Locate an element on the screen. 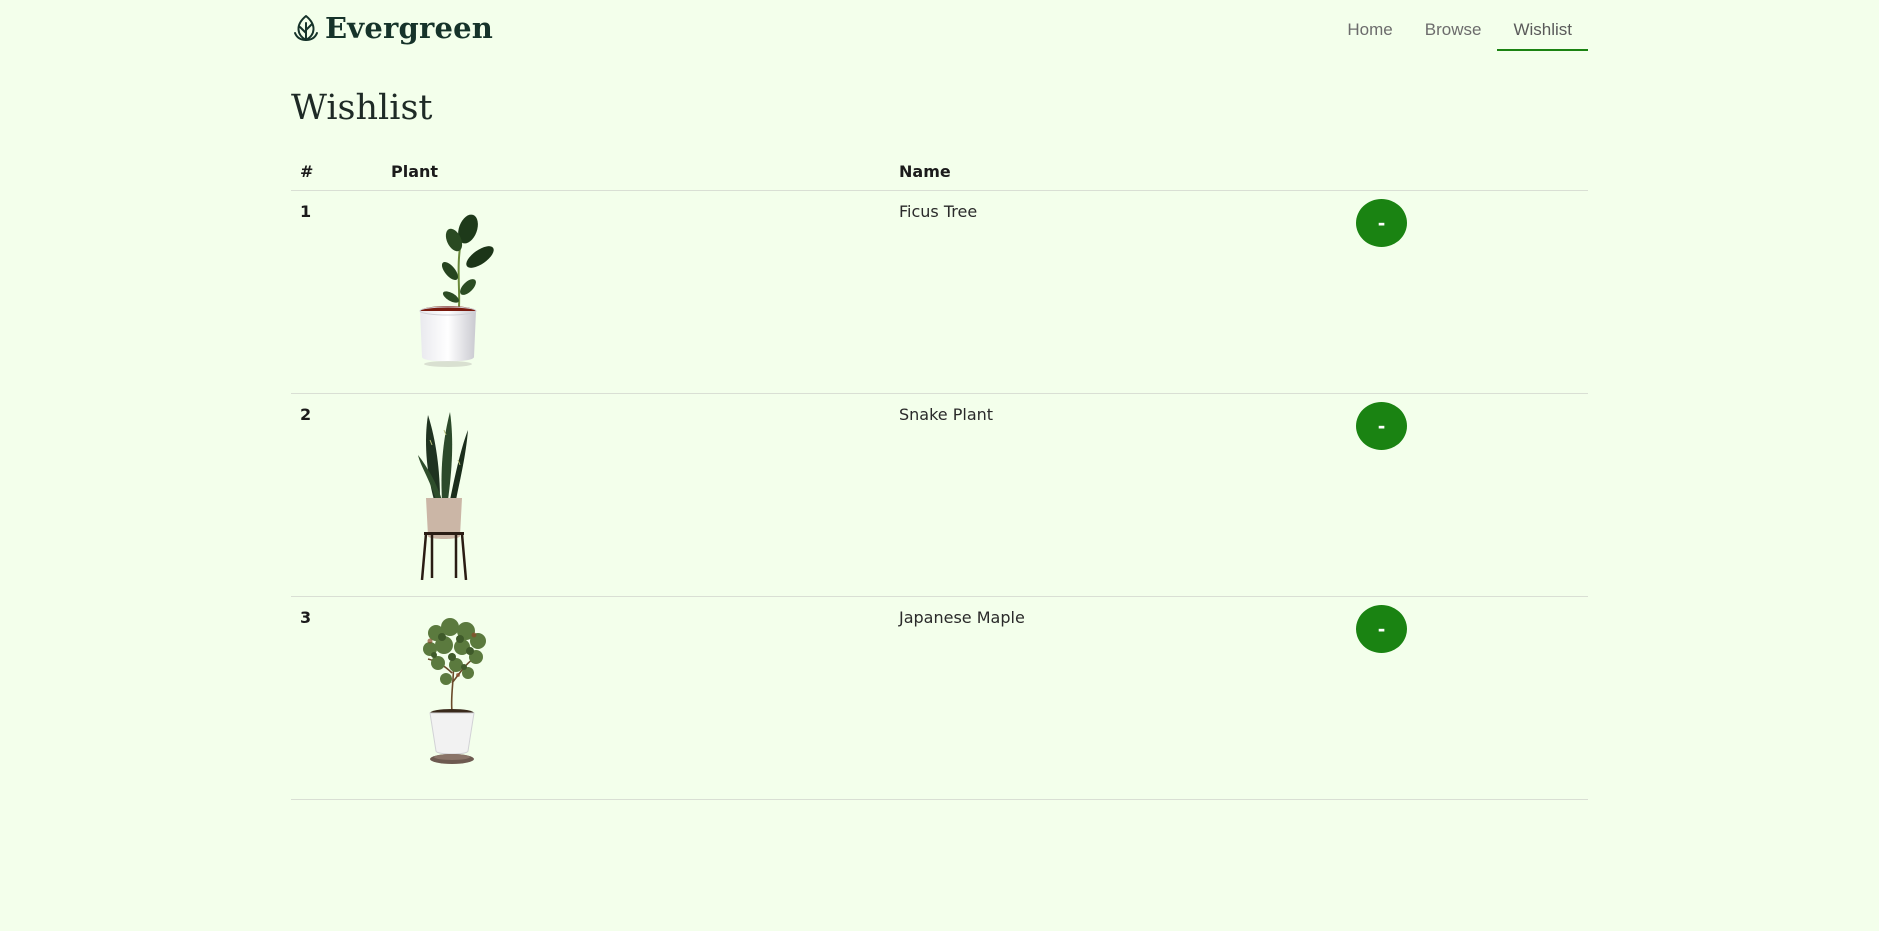  ficus-tree-image is located at coordinates (456, 290).